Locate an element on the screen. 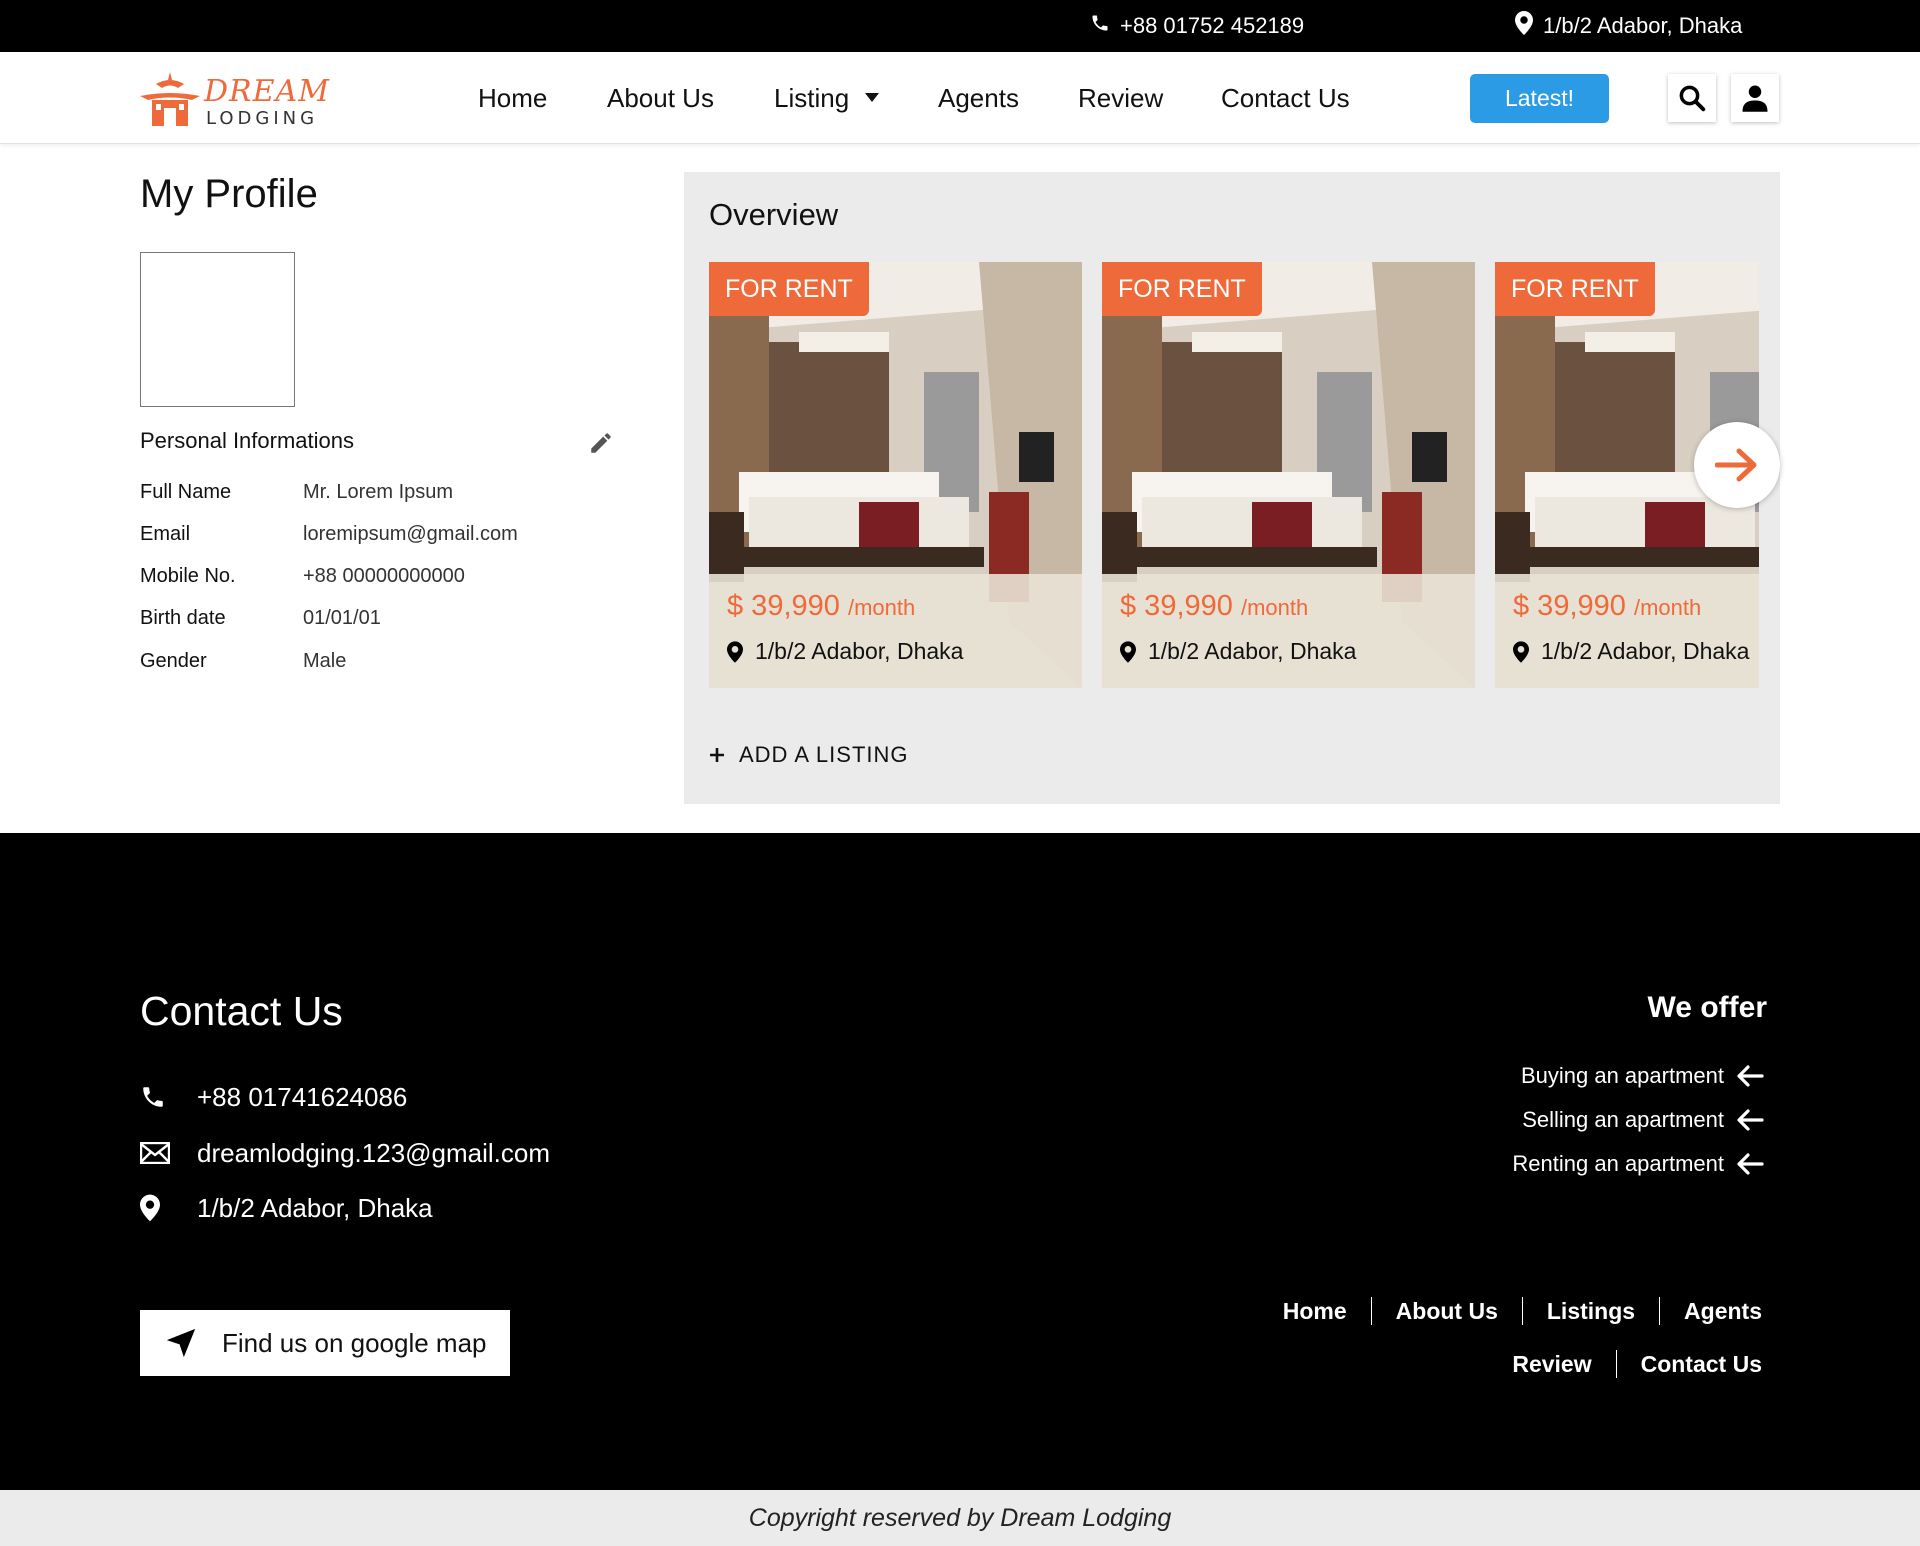 The width and height of the screenshot is (1920, 1546). nav-listing-label: Listing is located at coordinates (812, 97).